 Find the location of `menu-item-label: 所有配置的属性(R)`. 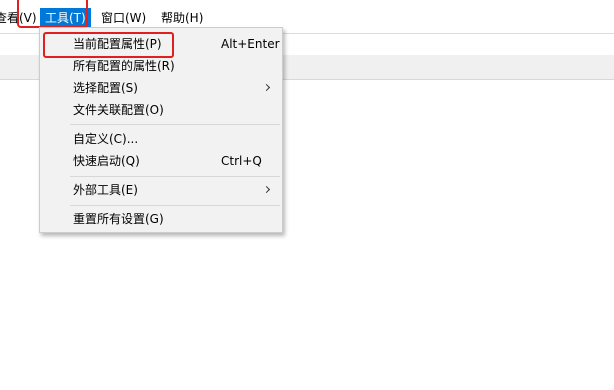

menu-item-label: 所有配置的属性(R) is located at coordinates (124, 66).